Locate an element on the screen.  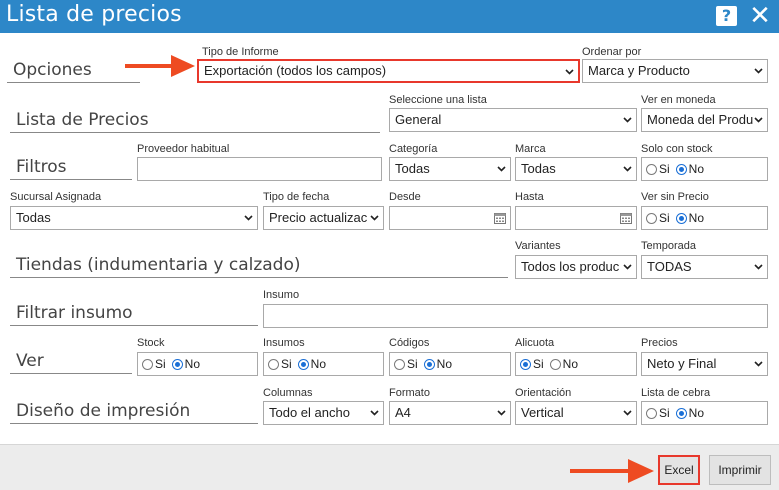
sin-precio-label: Ver sin Precio is located at coordinates (675, 197).